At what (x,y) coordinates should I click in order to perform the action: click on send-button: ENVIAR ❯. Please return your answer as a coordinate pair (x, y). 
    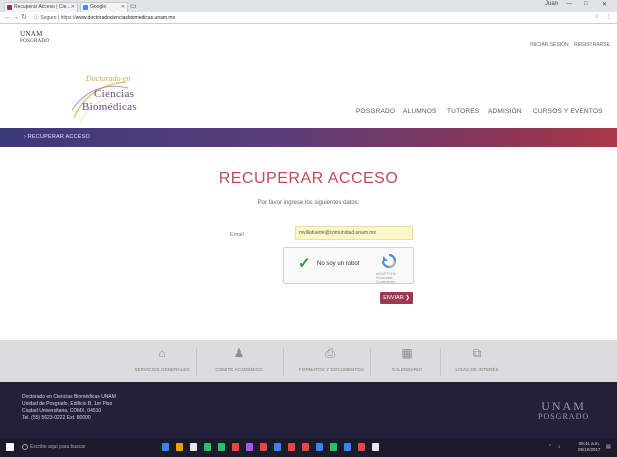
    Looking at the image, I should click on (396, 298).